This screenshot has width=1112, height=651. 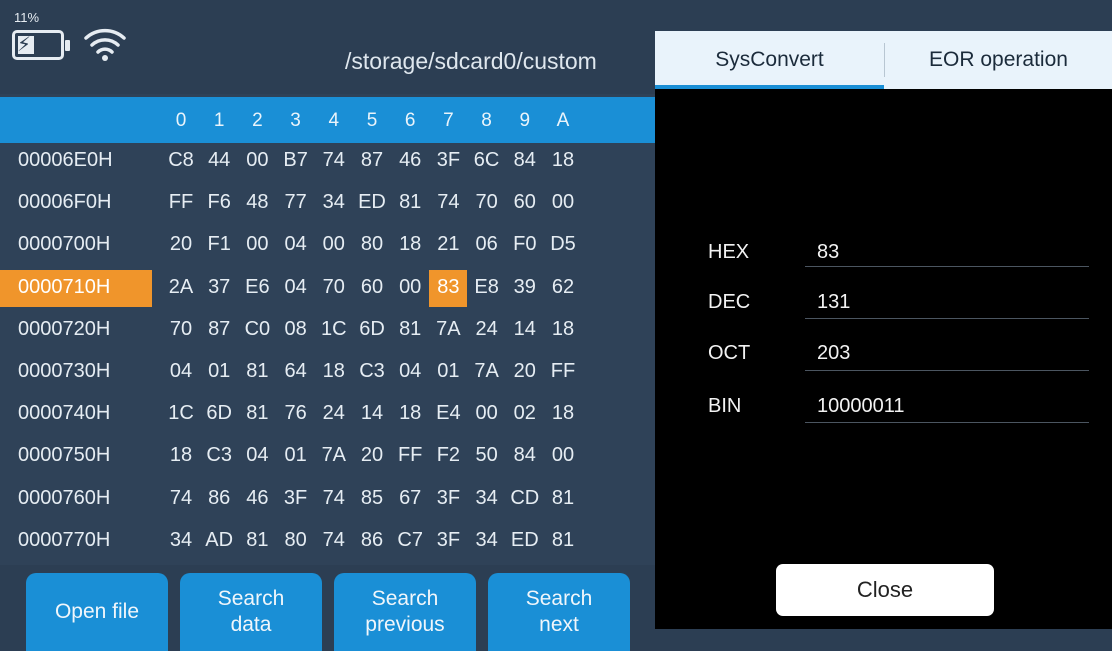 I want to click on row-address: 0000760H, so click(x=64, y=498).